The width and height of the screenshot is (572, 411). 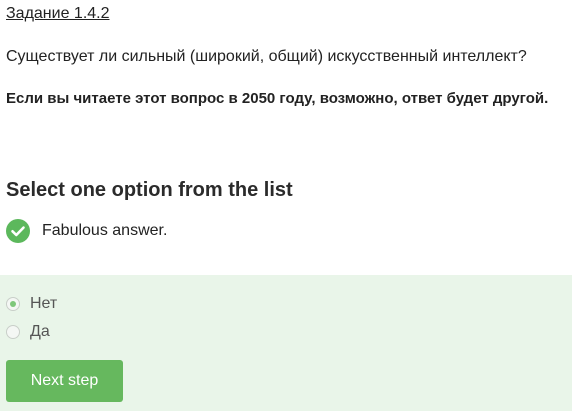 I want to click on feedback-message: Fabulous answer., so click(x=86, y=231).